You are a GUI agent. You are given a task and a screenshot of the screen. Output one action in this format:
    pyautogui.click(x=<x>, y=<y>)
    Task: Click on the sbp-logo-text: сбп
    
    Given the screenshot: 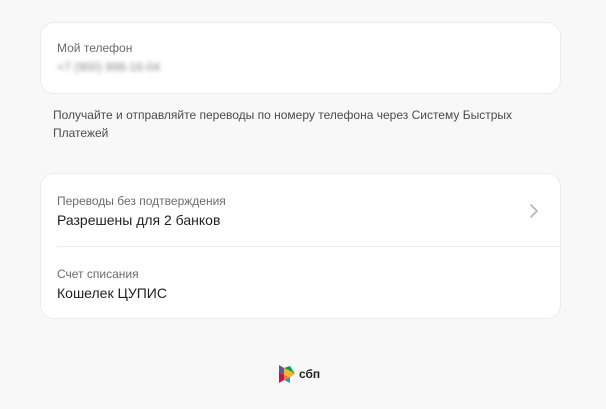 What is the action you would take?
    pyautogui.click(x=310, y=374)
    